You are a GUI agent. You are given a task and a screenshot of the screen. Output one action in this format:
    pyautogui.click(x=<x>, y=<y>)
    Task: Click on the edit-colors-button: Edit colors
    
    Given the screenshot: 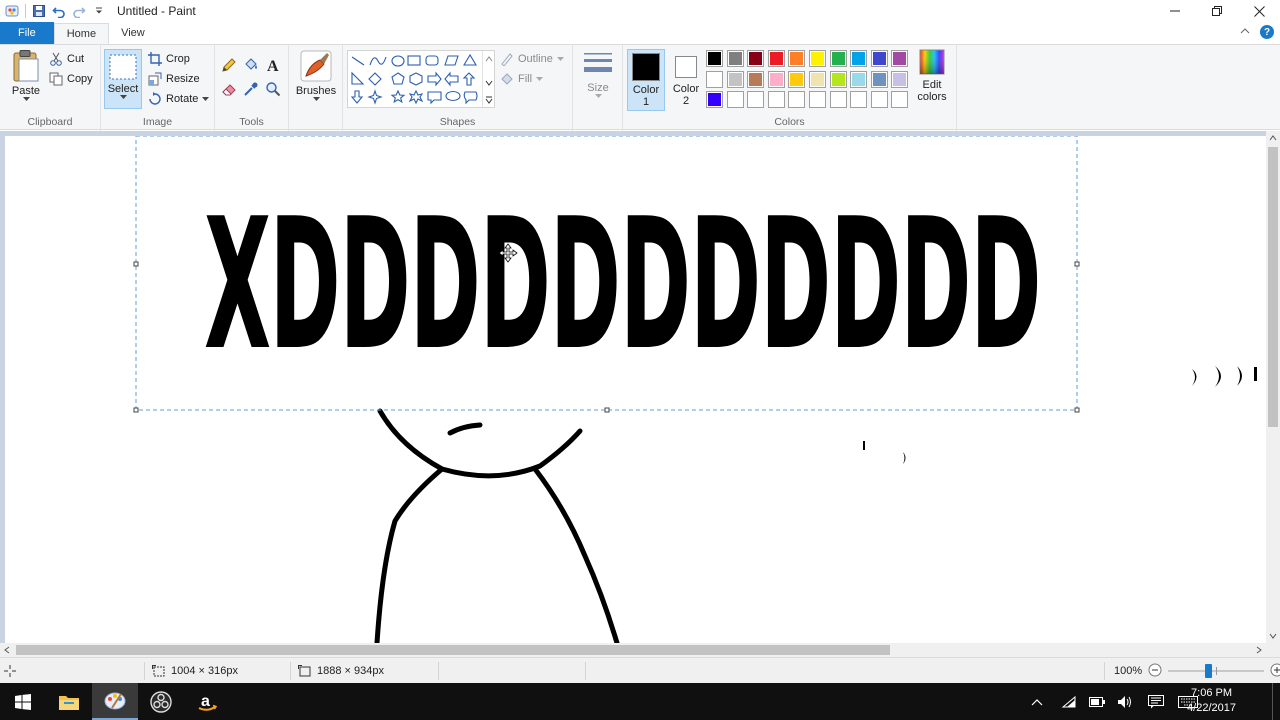 What is the action you would take?
    pyautogui.click(x=932, y=80)
    